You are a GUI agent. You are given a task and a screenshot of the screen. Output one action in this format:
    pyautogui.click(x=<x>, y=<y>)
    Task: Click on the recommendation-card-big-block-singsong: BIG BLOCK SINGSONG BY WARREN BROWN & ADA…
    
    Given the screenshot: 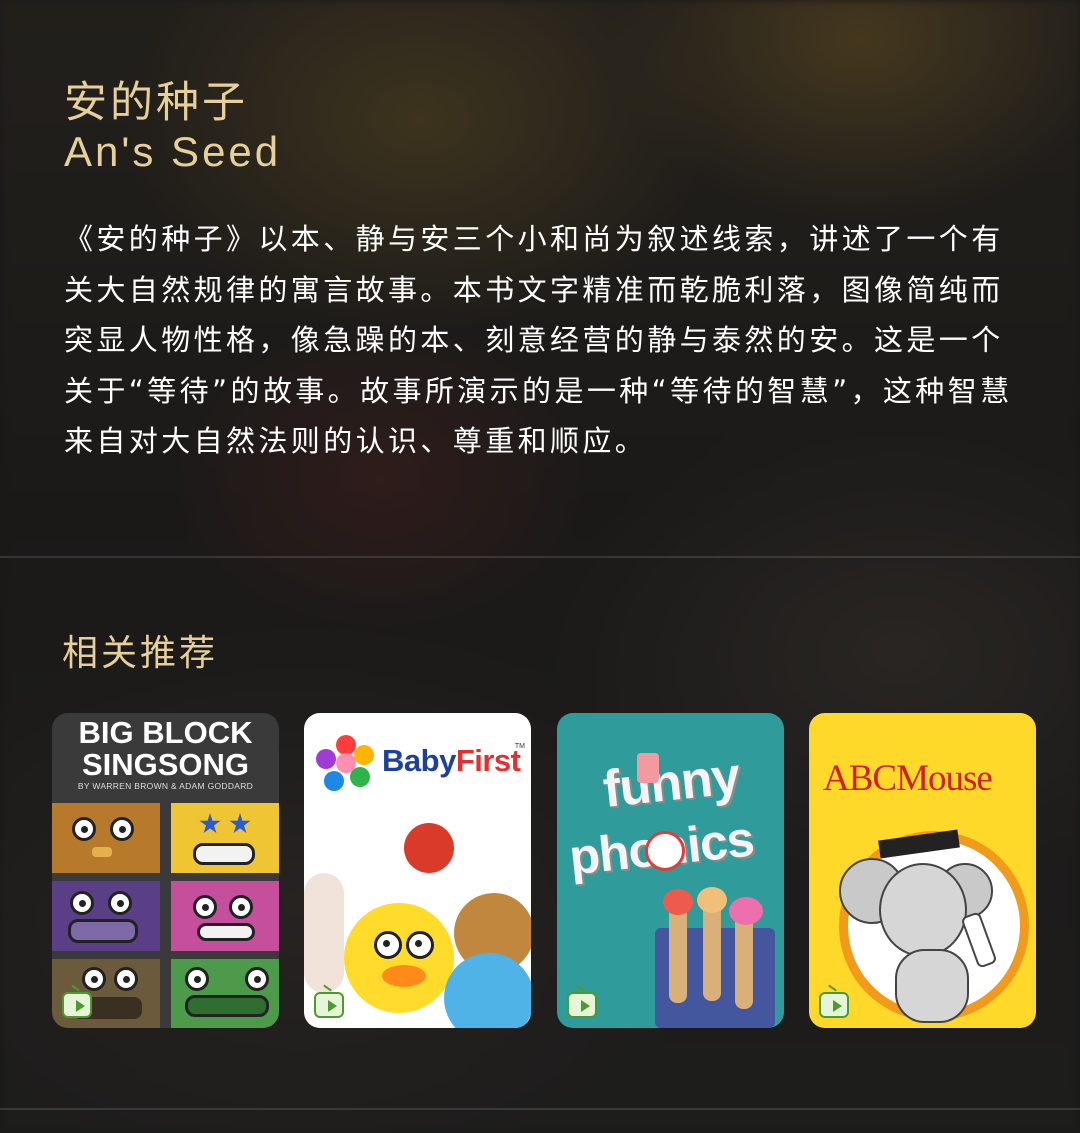 What is the action you would take?
    pyautogui.click(x=165, y=870)
    